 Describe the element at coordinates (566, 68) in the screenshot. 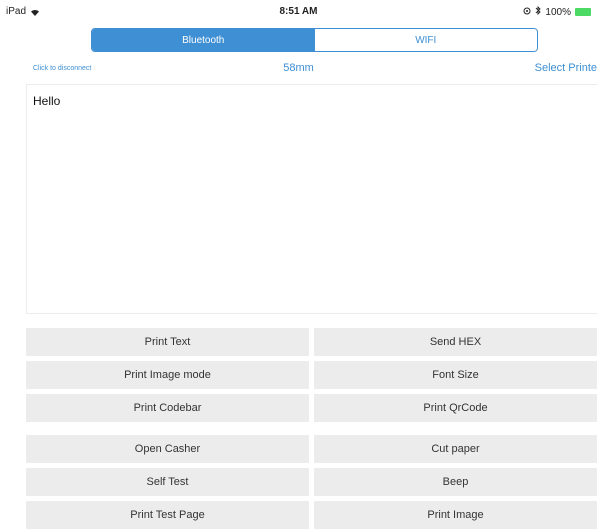

I see `select-printer-button: Select Printe` at that location.